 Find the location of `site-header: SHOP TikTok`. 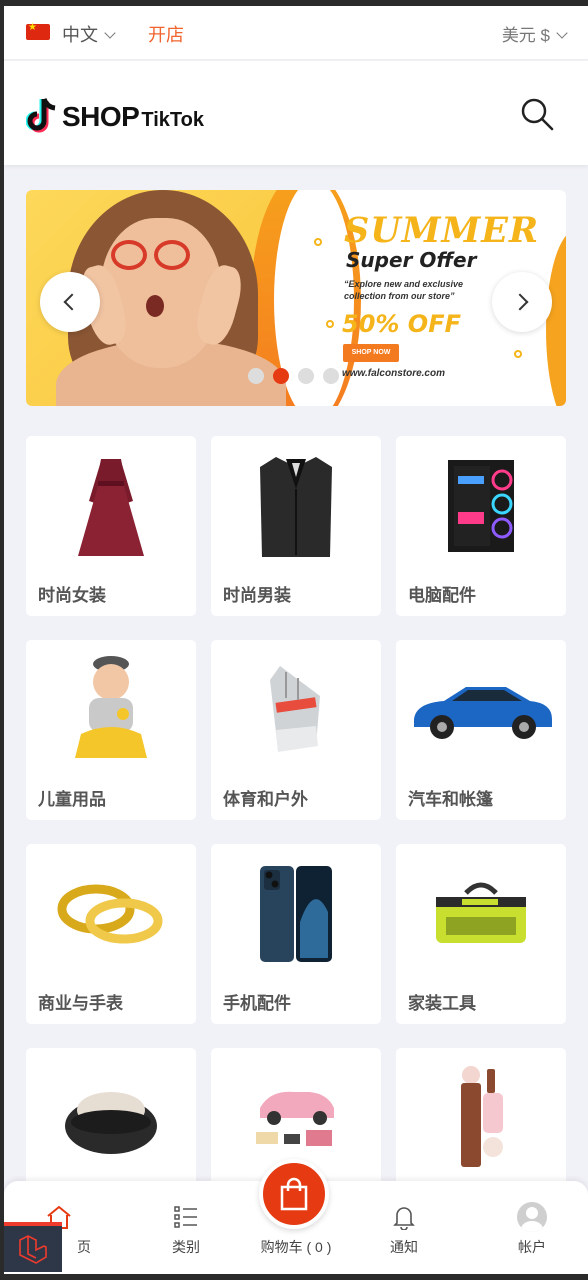

site-header: SHOP TikTok is located at coordinates (296, 113).